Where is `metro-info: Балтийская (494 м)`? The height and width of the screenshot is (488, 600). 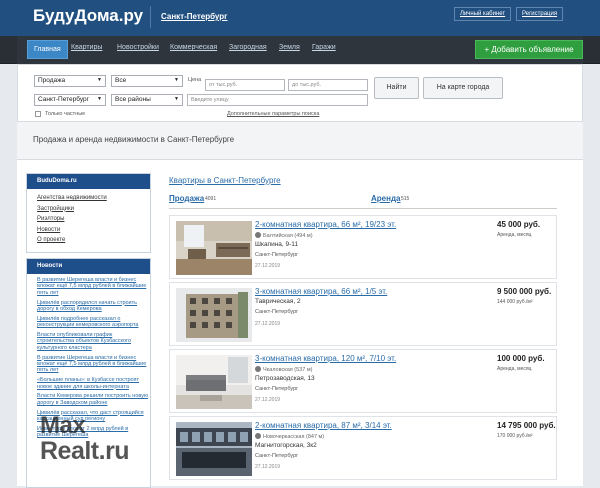 metro-info: Балтийская (494 м) is located at coordinates (284, 235).